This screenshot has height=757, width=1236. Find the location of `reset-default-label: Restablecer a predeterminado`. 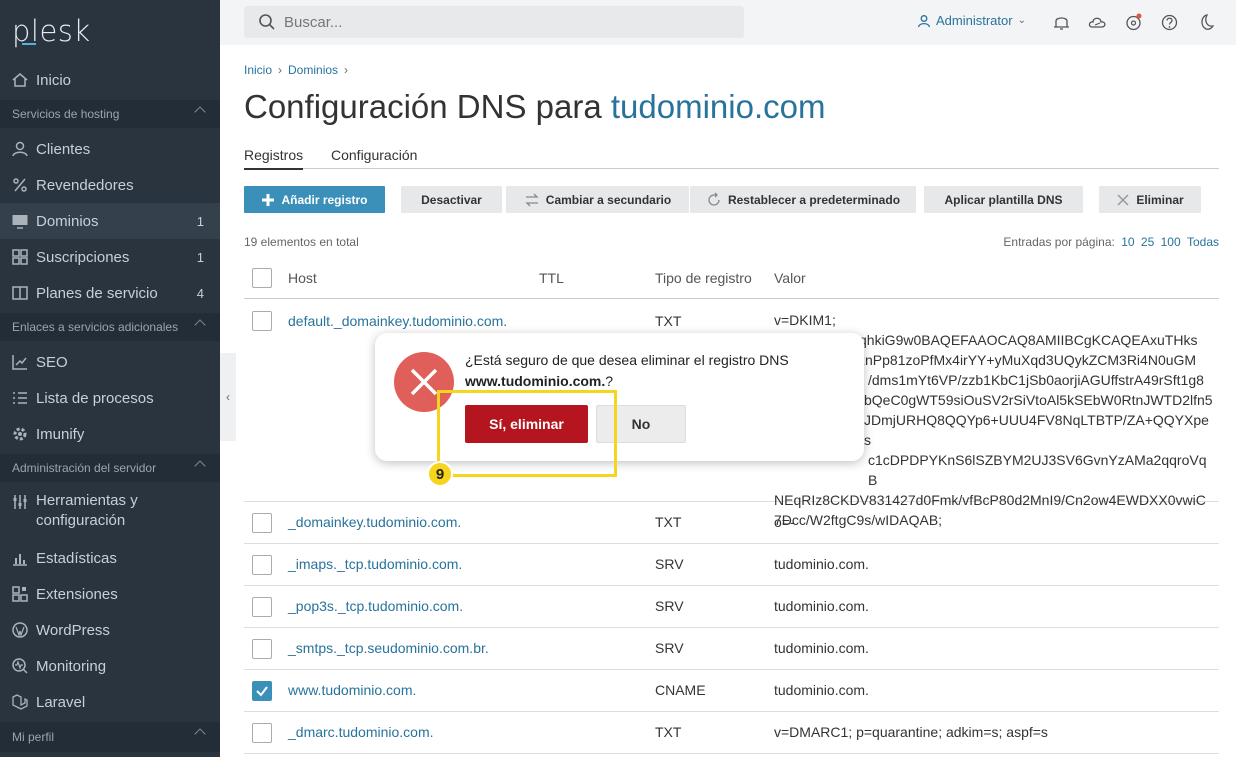

reset-default-label: Restablecer a predeterminado is located at coordinates (814, 199).